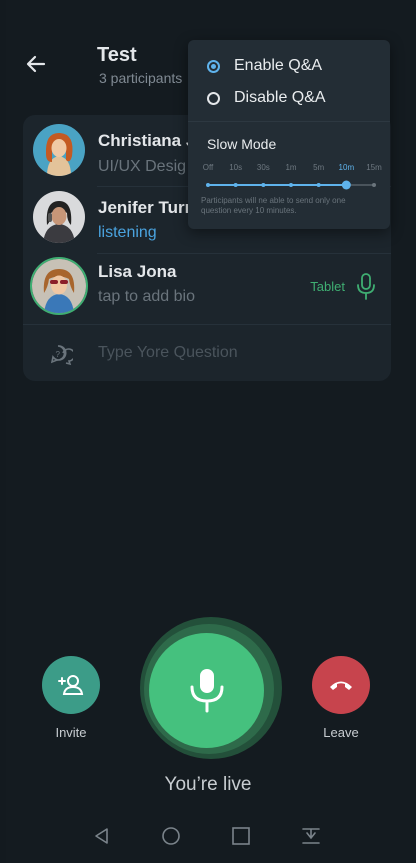 This screenshot has width=416, height=863. What do you see at coordinates (242, 144) in the screenshot?
I see `slow-mode-title: Slow Mode` at bounding box center [242, 144].